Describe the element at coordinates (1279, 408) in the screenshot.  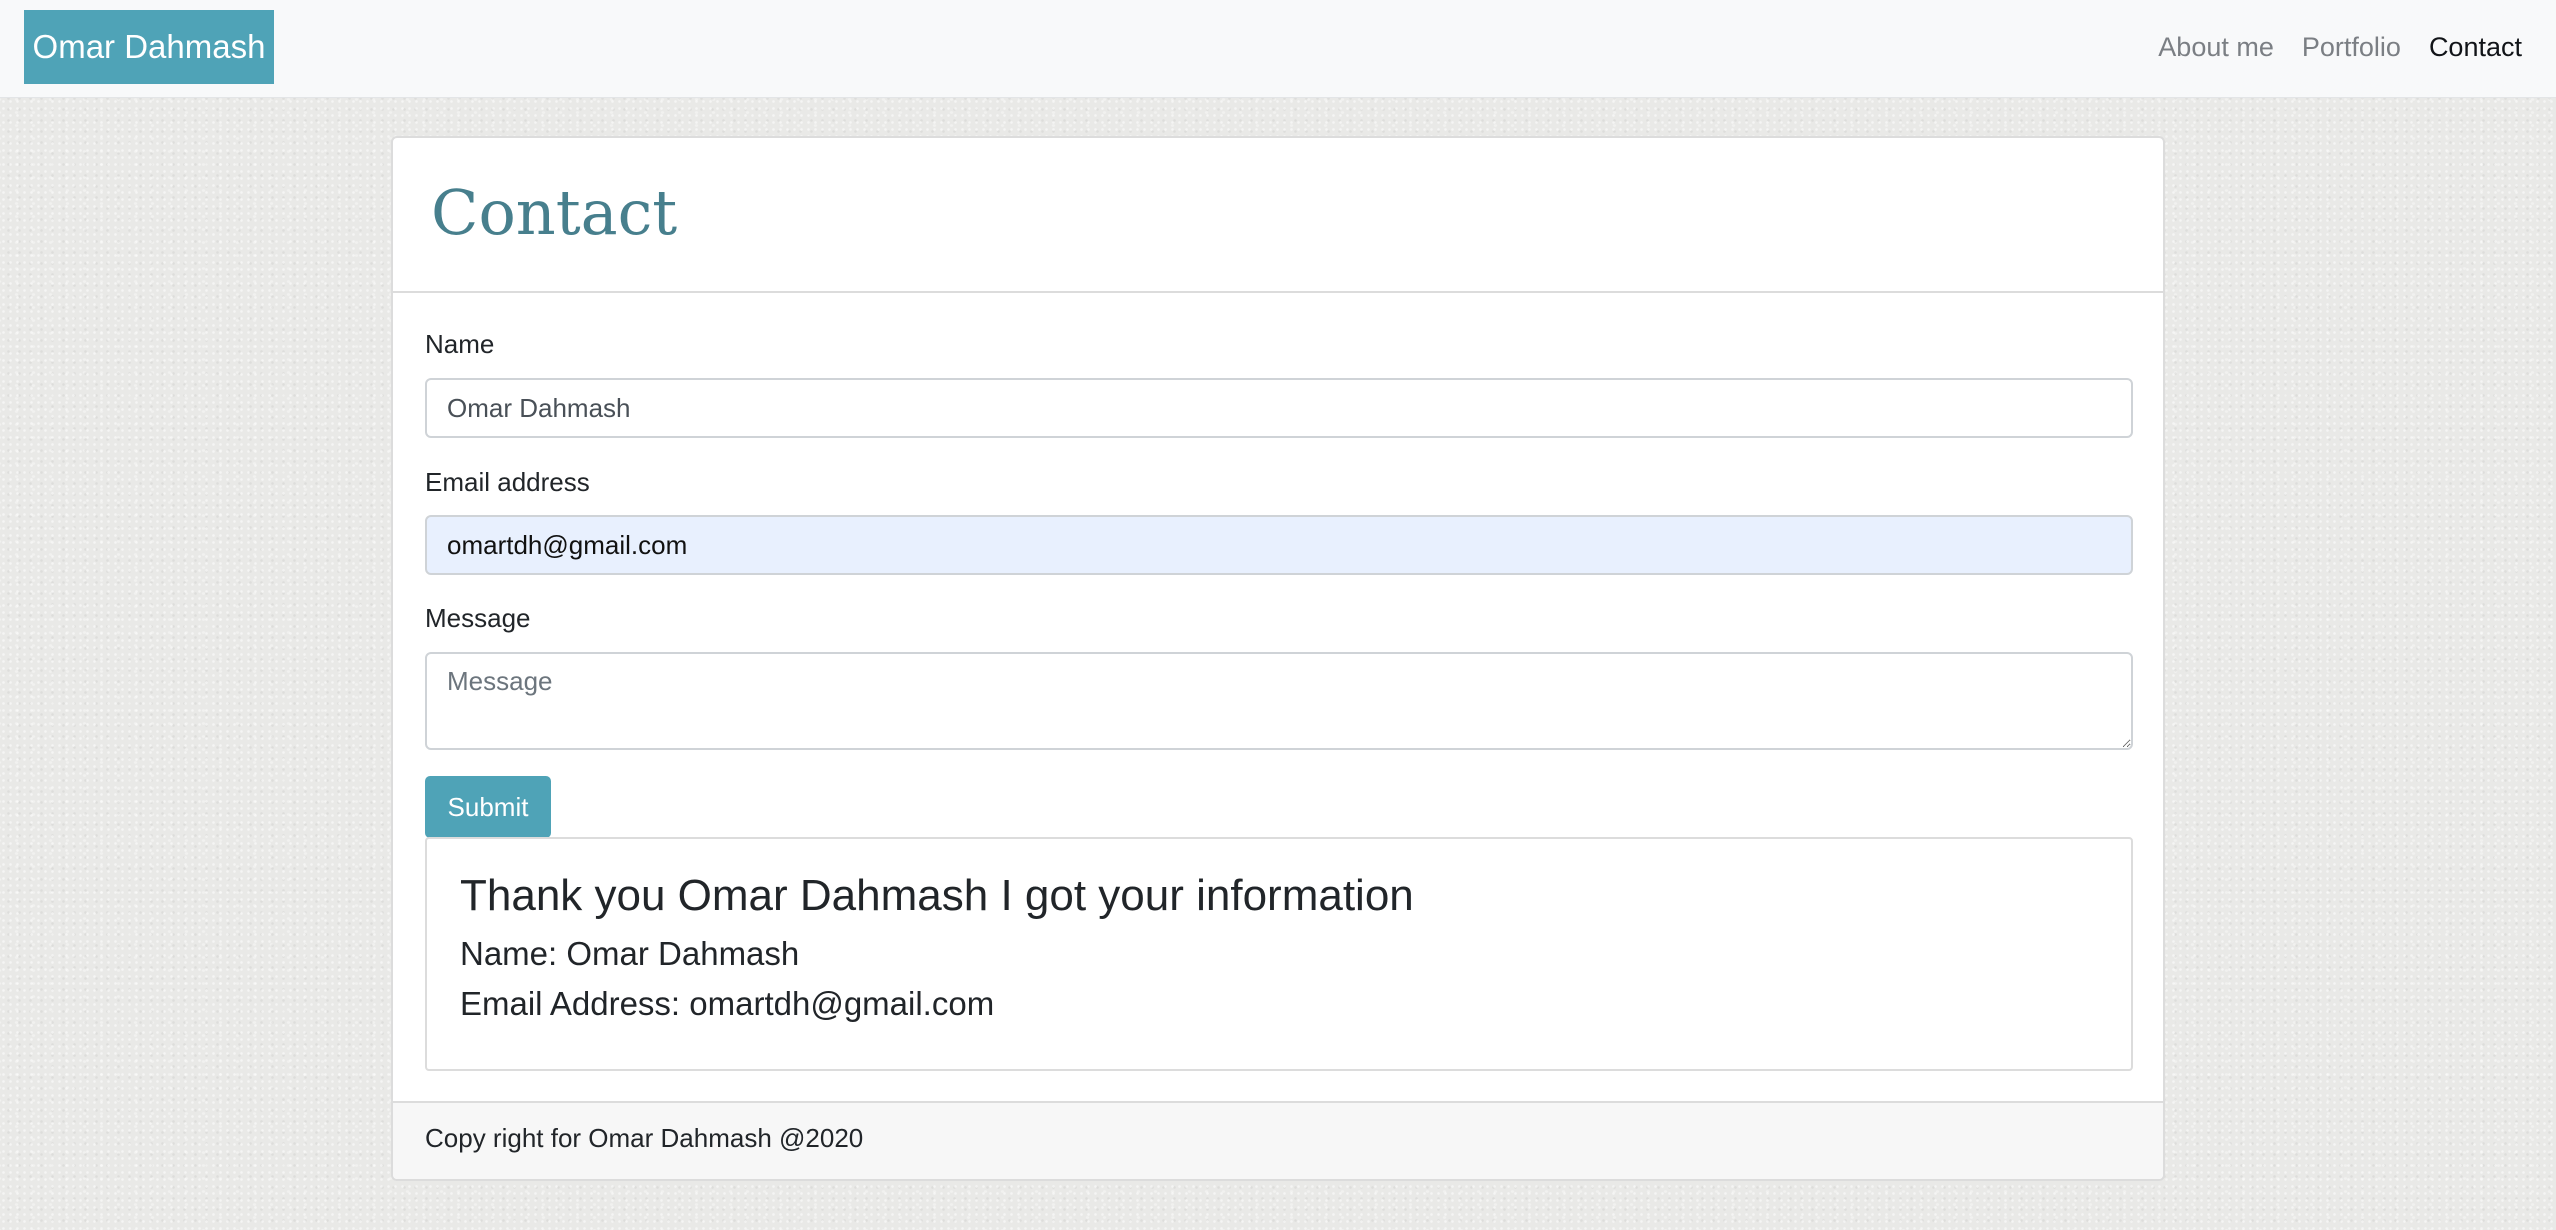
I see `name-input` at that location.